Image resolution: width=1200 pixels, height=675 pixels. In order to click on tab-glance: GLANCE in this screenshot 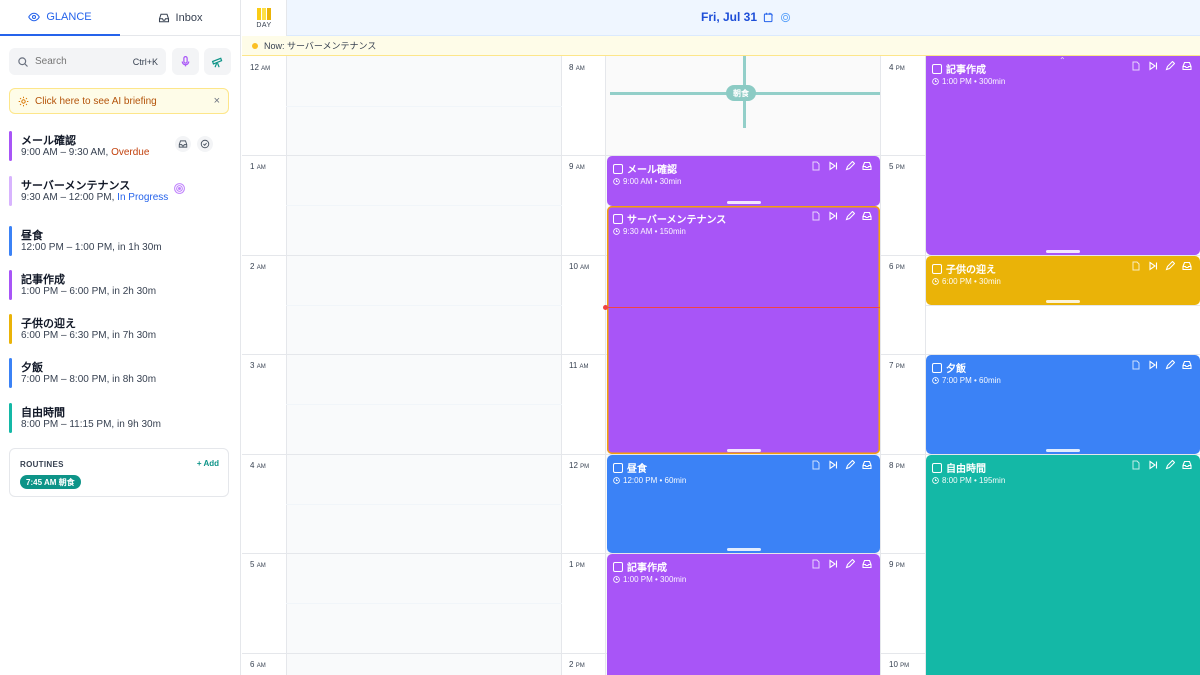, I will do `click(60, 18)`.